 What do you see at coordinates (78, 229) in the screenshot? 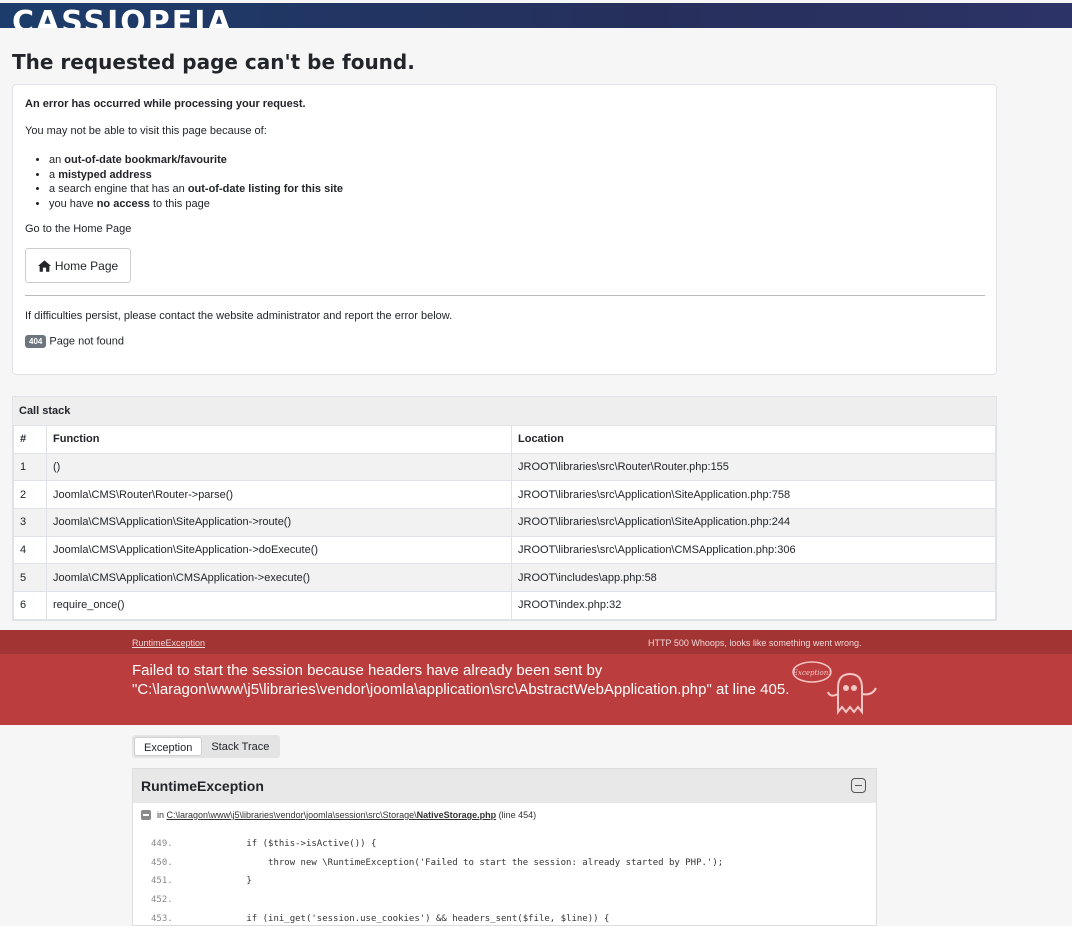
I see `go-home-text: Go to the Home Page` at bounding box center [78, 229].